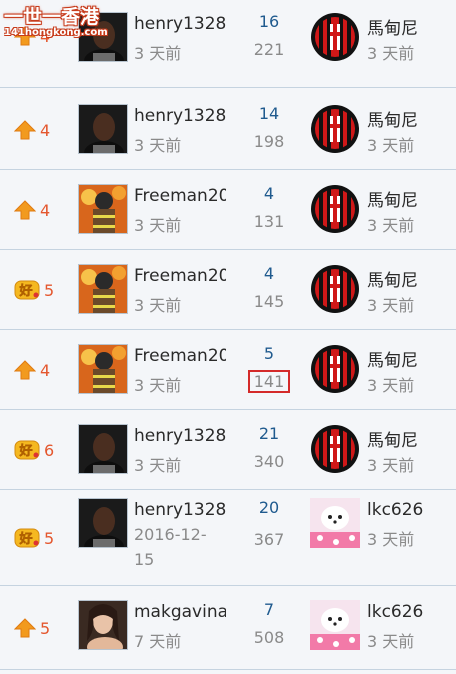 This screenshot has width=456, height=674. What do you see at coordinates (52, 17) in the screenshot?
I see `watermark-title: 一世一香港` at bounding box center [52, 17].